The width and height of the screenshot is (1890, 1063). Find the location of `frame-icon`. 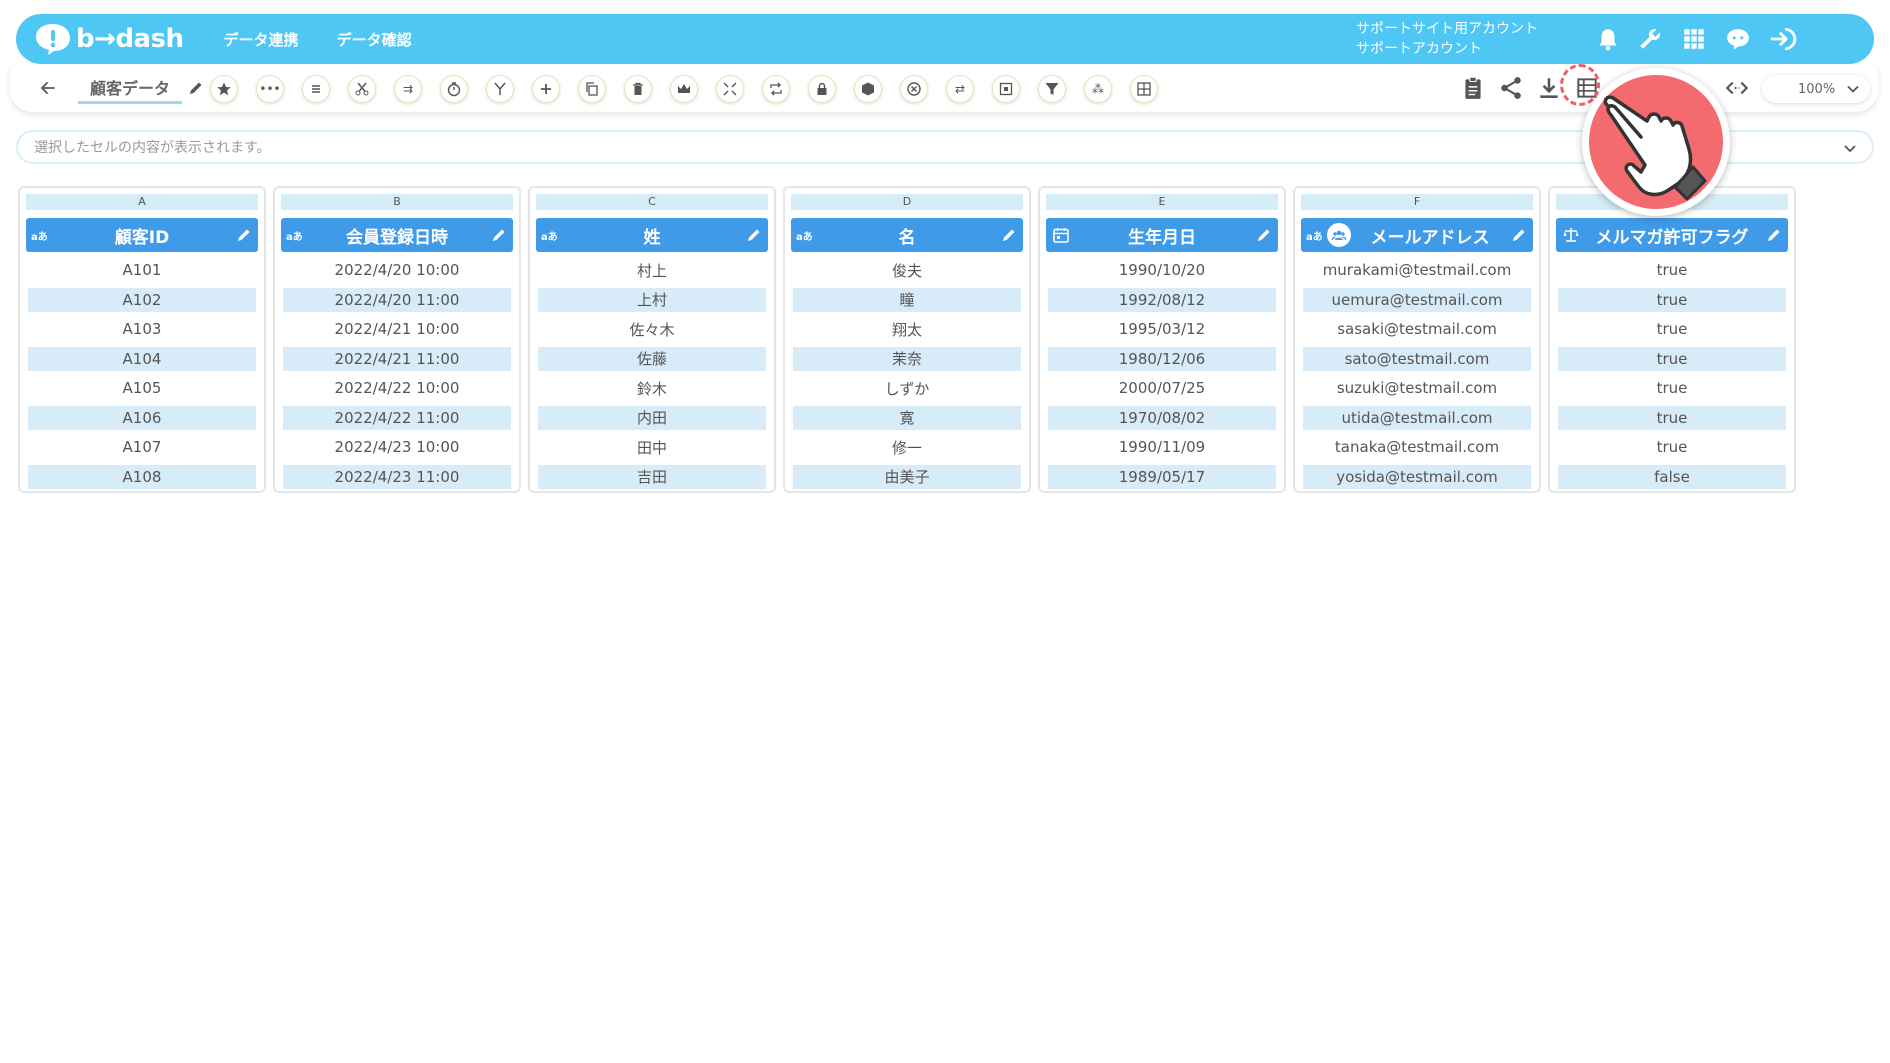

frame-icon is located at coordinates (1006, 89).